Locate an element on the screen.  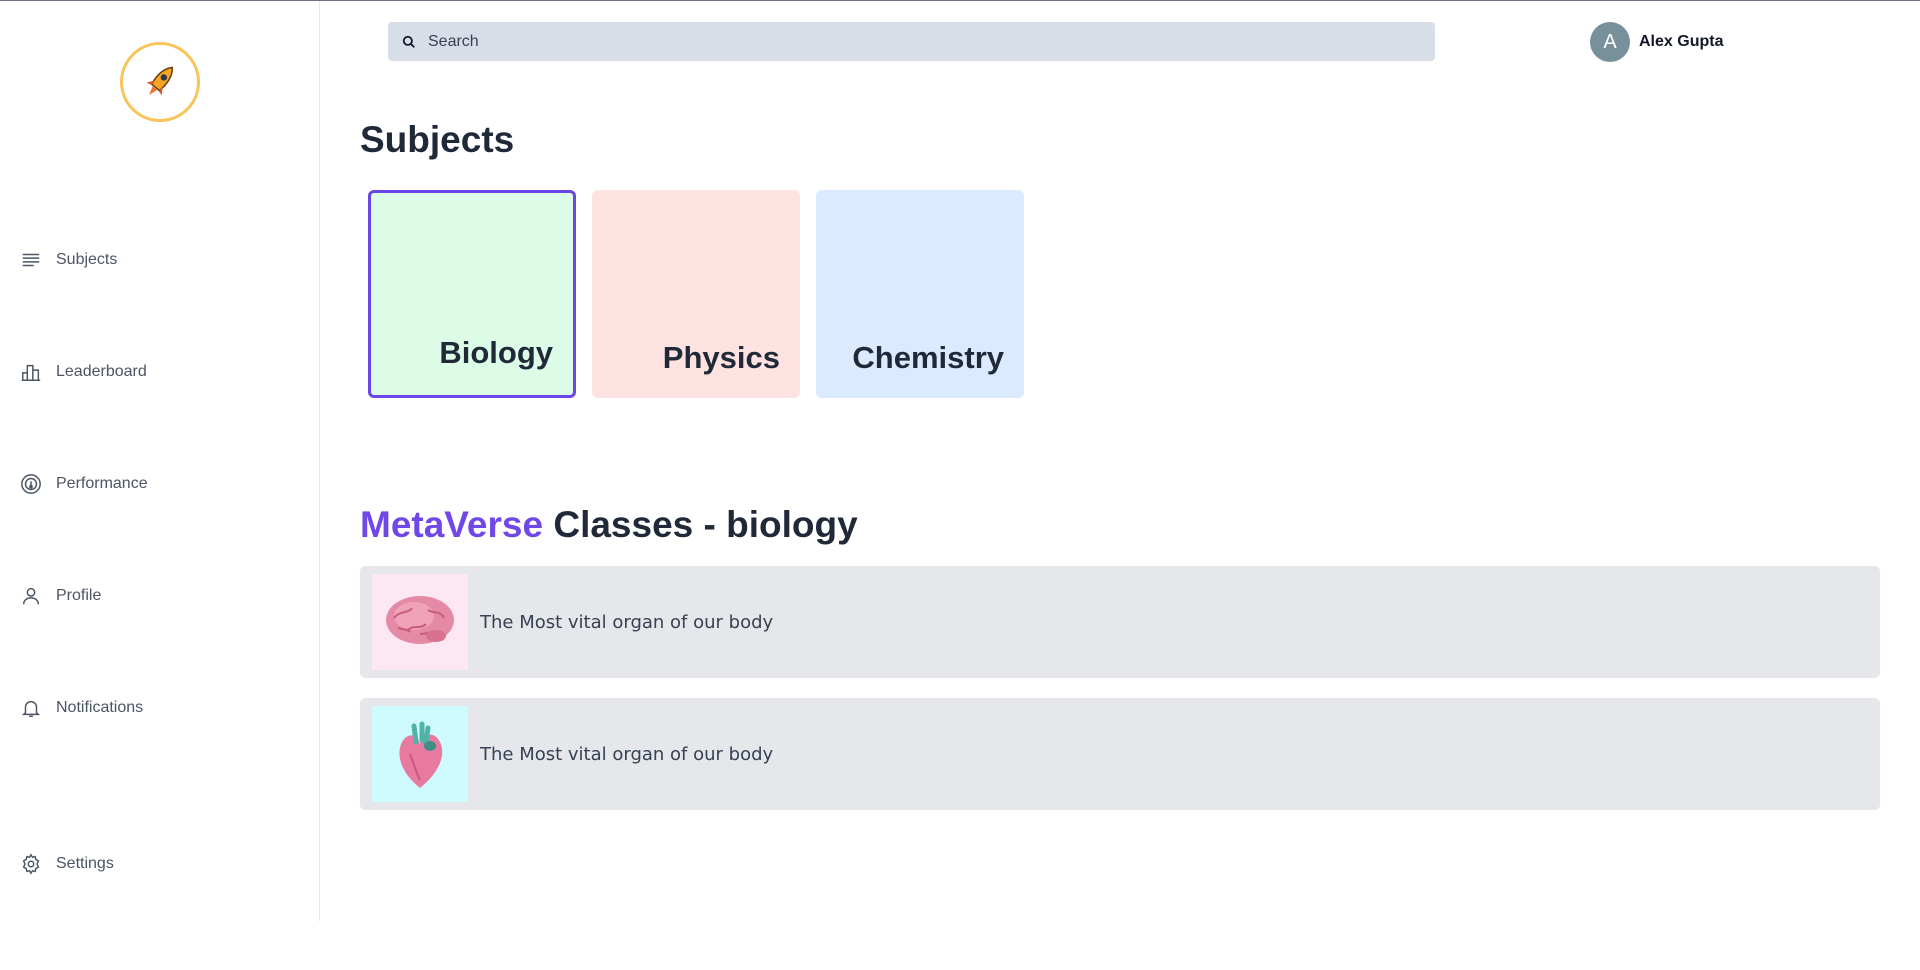
sidebar-item-label: Profile is located at coordinates (79, 595).